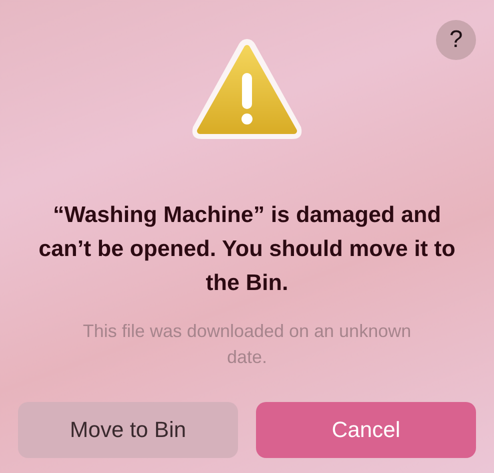 The image size is (494, 473). I want to click on move-to-bin-button: Move to Bin, so click(128, 430).